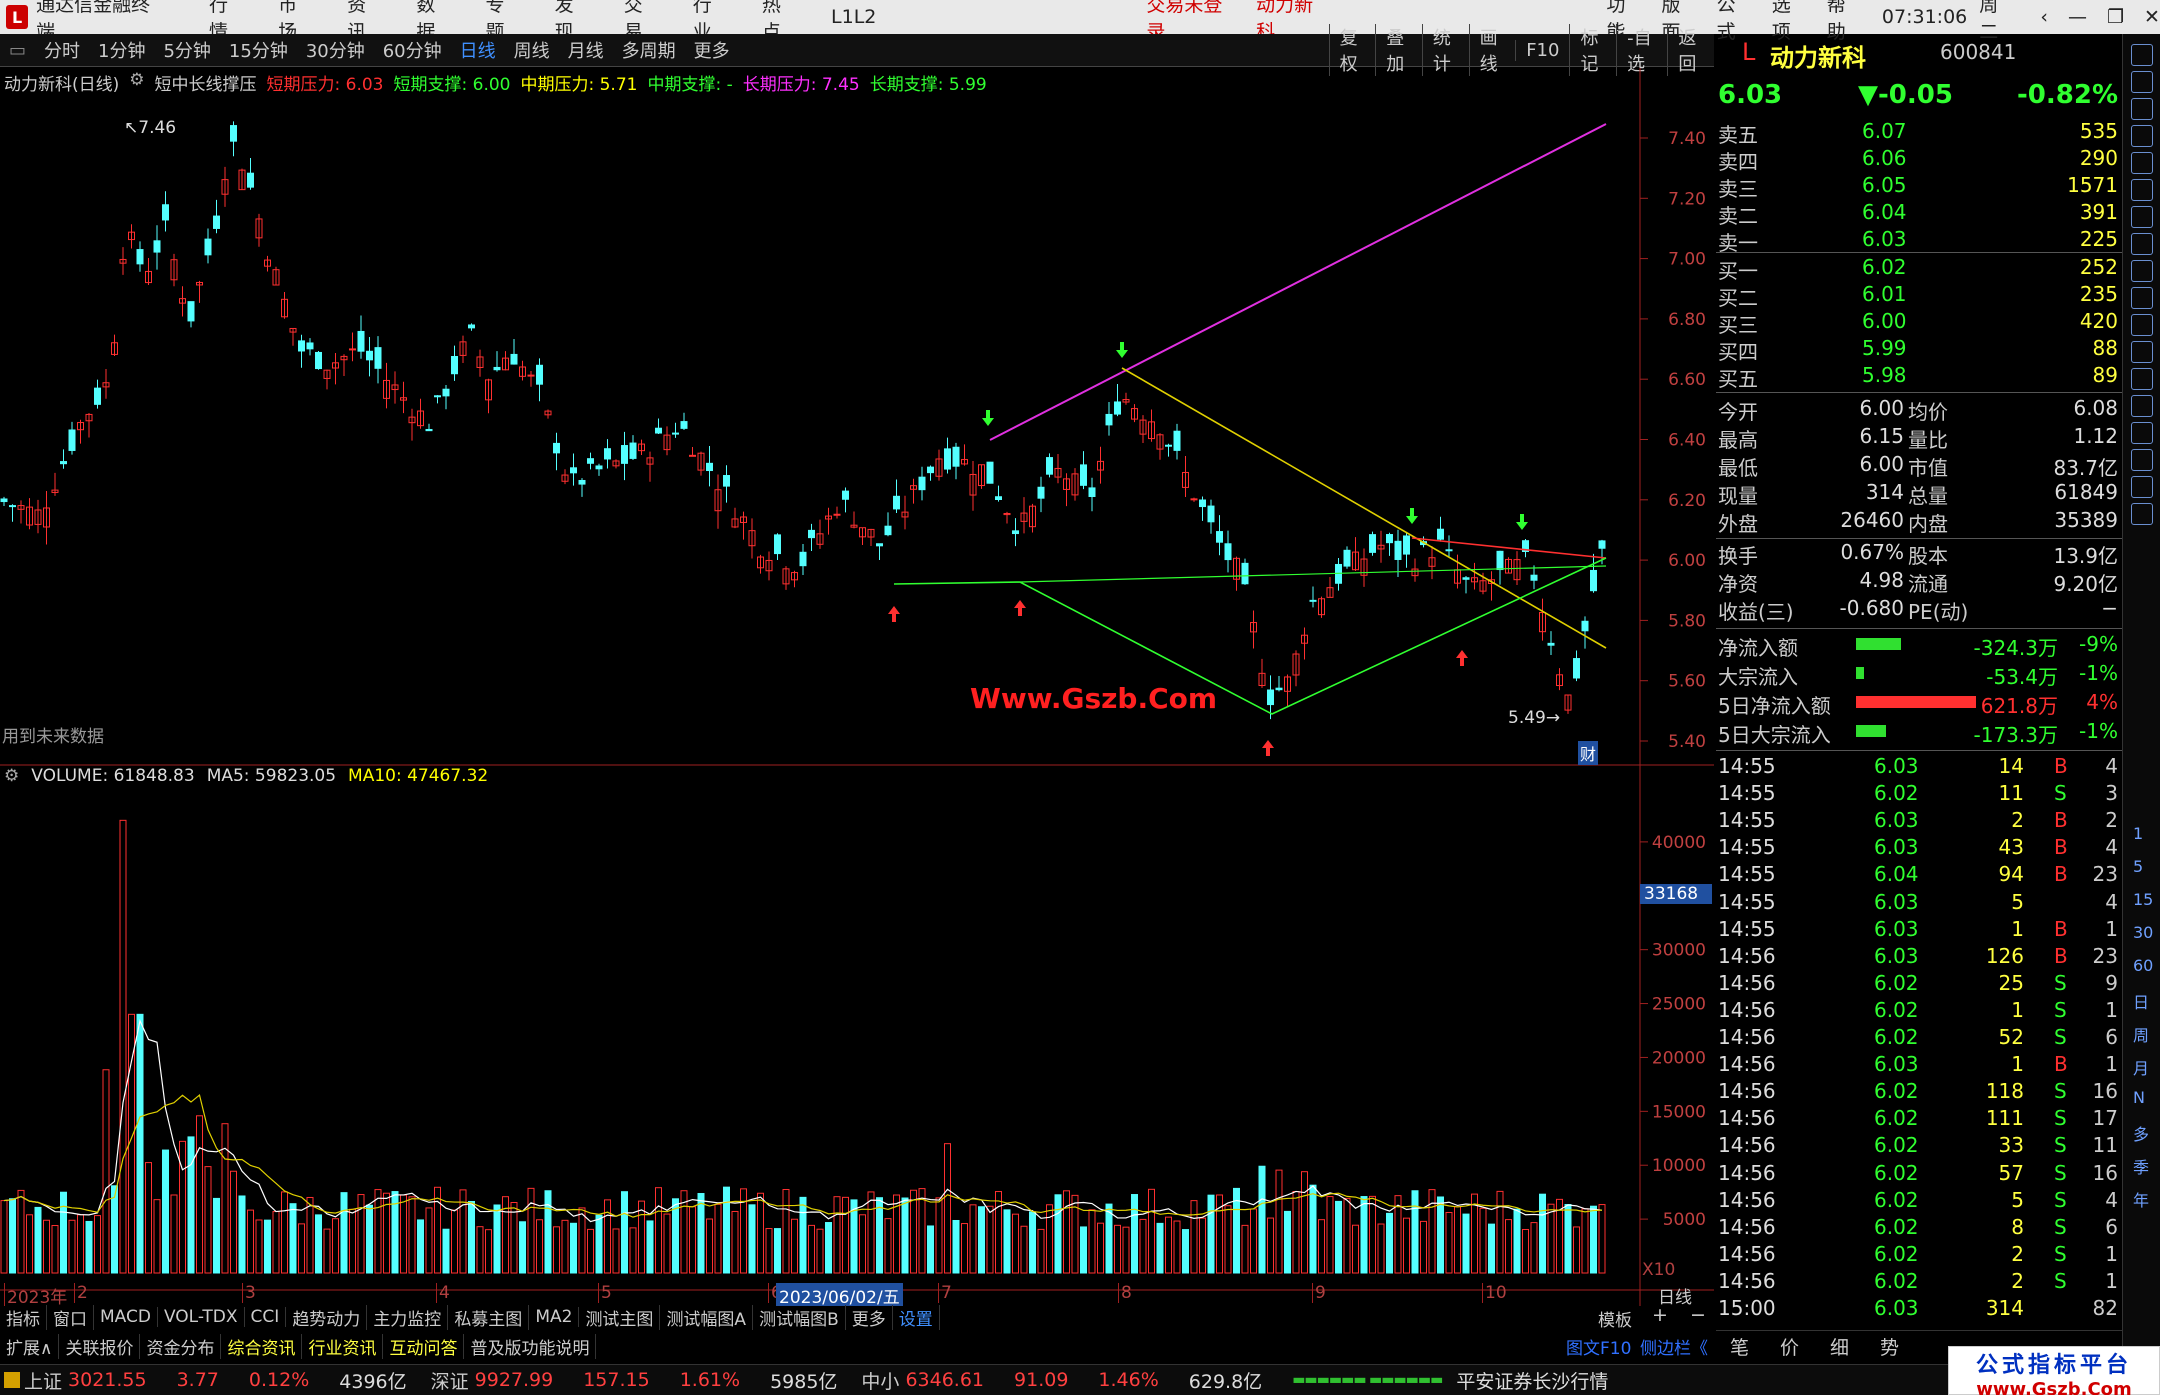  What do you see at coordinates (2143, 932) in the screenshot?
I see `side-period-button: 30` at bounding box center [2143, 932].